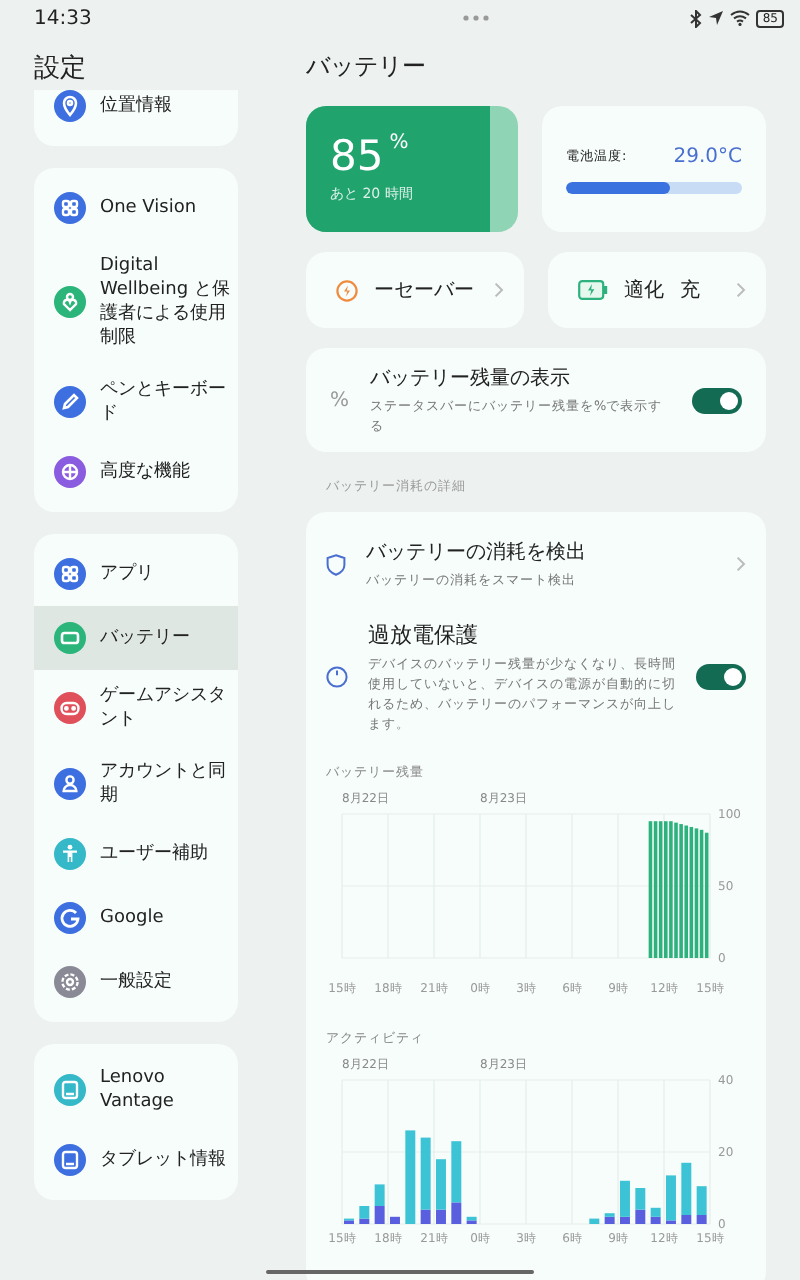 Image resolution: width=800 pixels, height=1280 pixels. What do you see at coordinates (342, 400) in the screenshot?
I see `percent-icon: %` at bounding box center [342, 400].